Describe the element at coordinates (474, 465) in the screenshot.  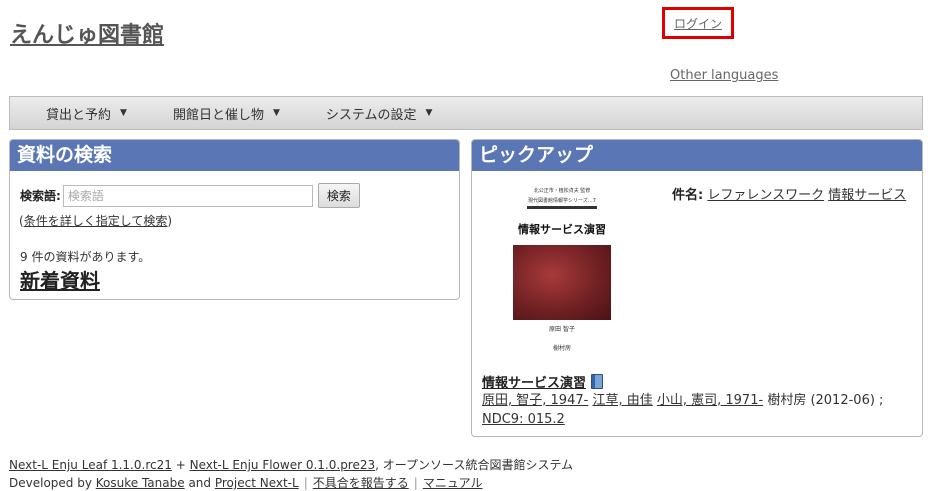
I see `system-text: , オープンソース統合図書館システム` at that location.